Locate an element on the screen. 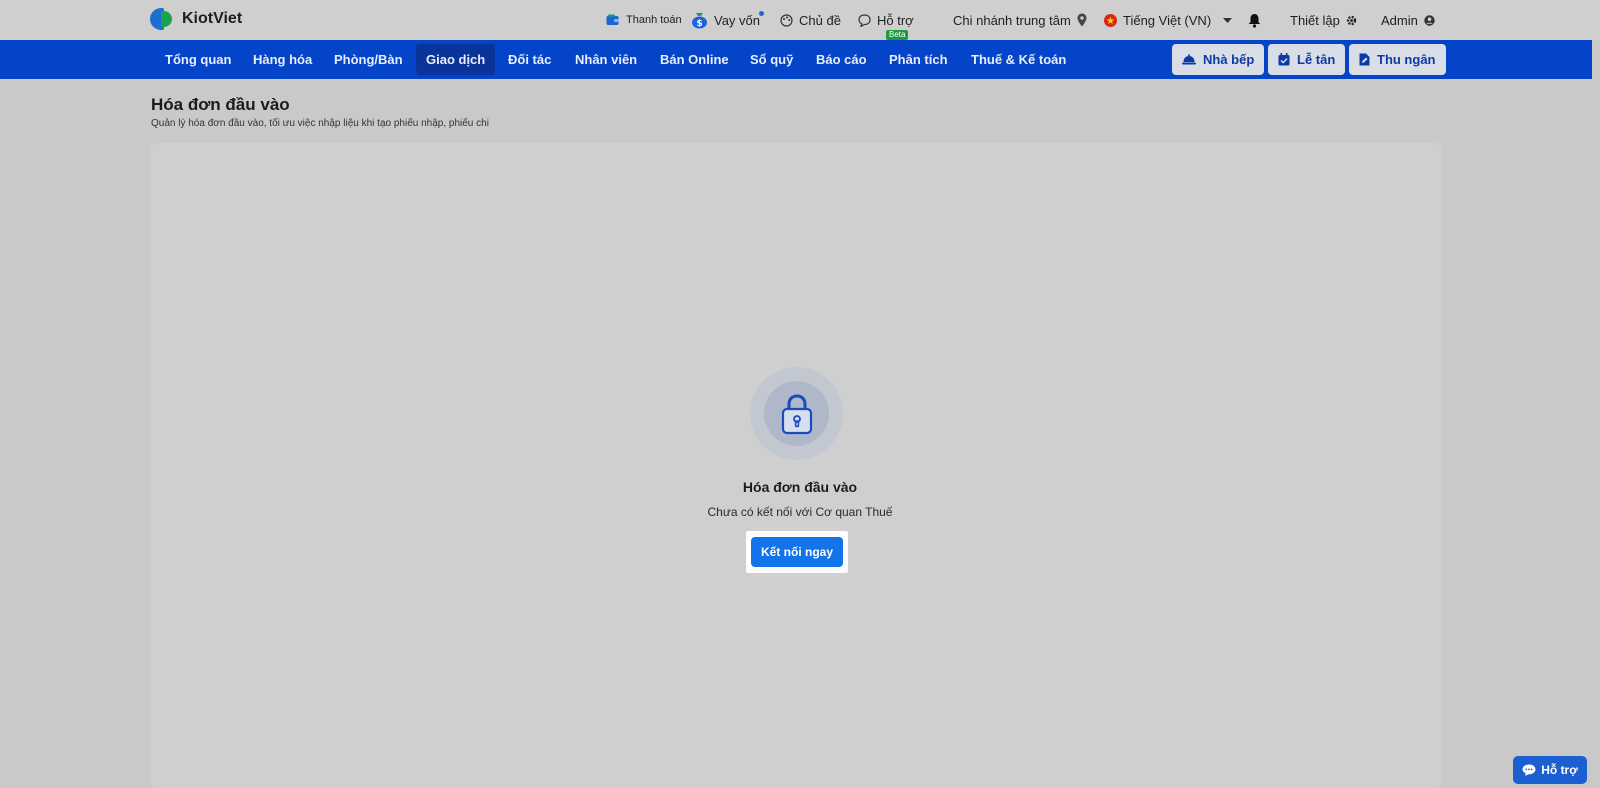 The height and width of the screenshot is (788, 1600). beta-badge: Beta is located at coordinates (897, 35).